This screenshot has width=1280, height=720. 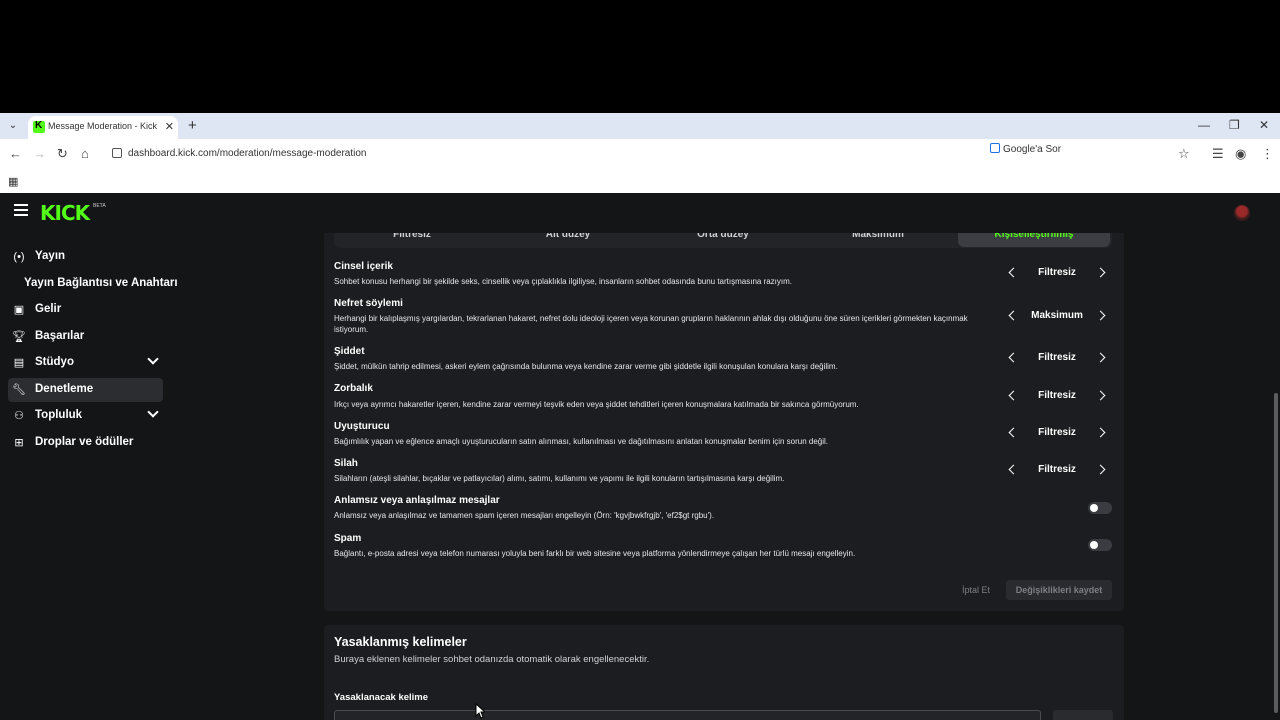 I want to click on bullying-stepper: Filtresiz, so click(x=1056, y=396).